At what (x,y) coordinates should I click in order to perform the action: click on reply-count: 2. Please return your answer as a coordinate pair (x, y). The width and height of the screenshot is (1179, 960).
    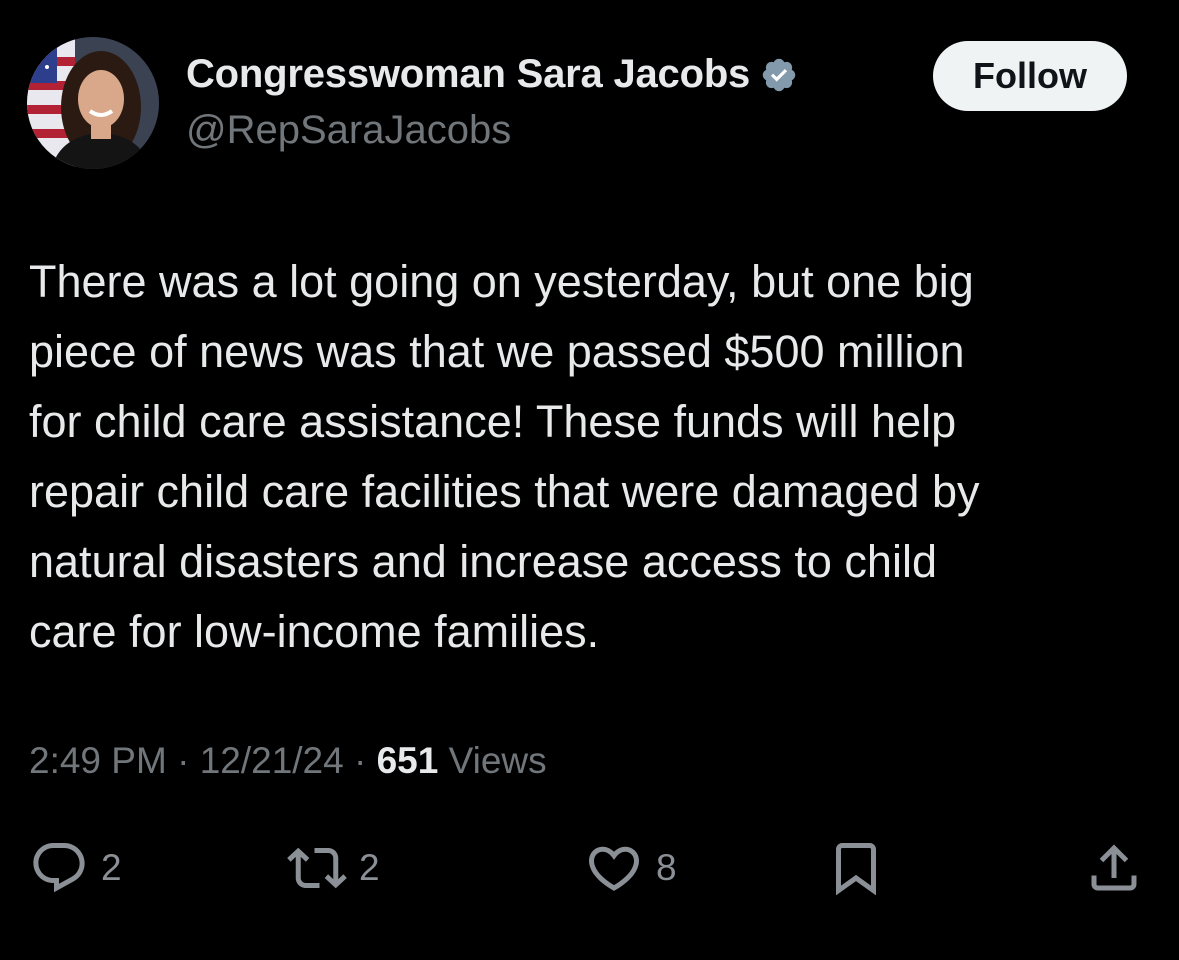
    Looking at the image, I should click on (111, 867).